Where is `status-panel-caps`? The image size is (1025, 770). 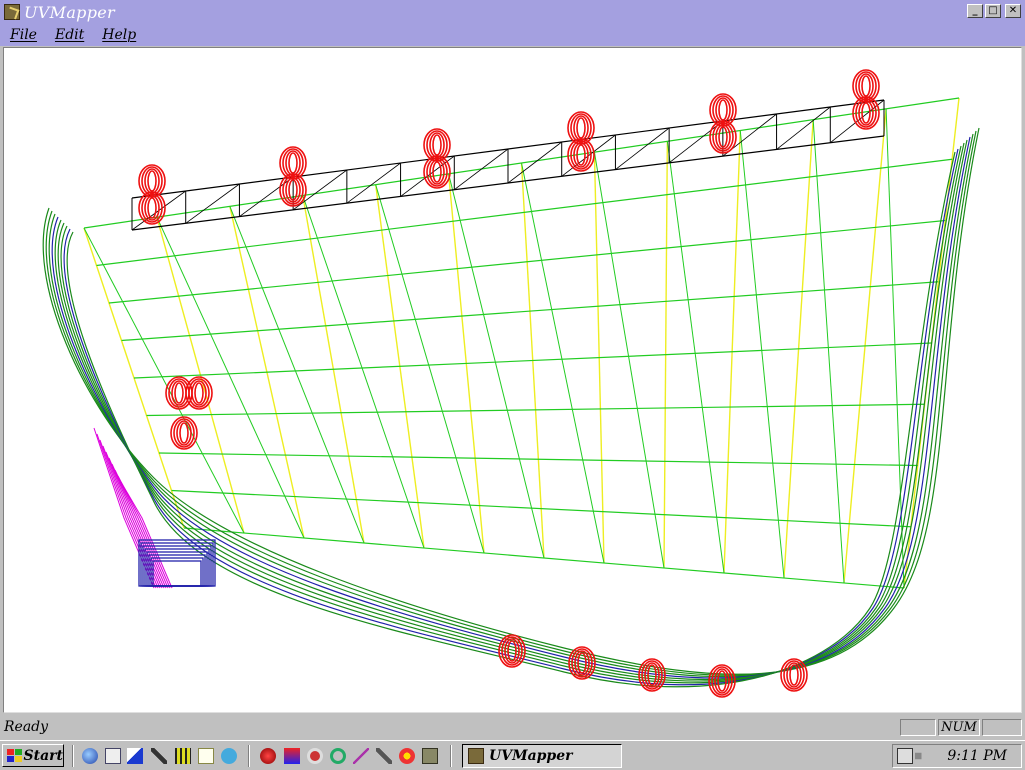 status-panel-caps is located at coordinates (918, 727).